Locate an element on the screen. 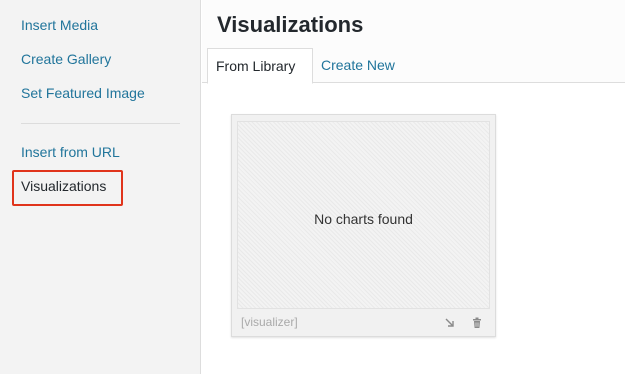 Image resolution: width=625 pixels, height=374 pixels. chart-shortcode: [visualizer] is located at coordinates (269, 322).